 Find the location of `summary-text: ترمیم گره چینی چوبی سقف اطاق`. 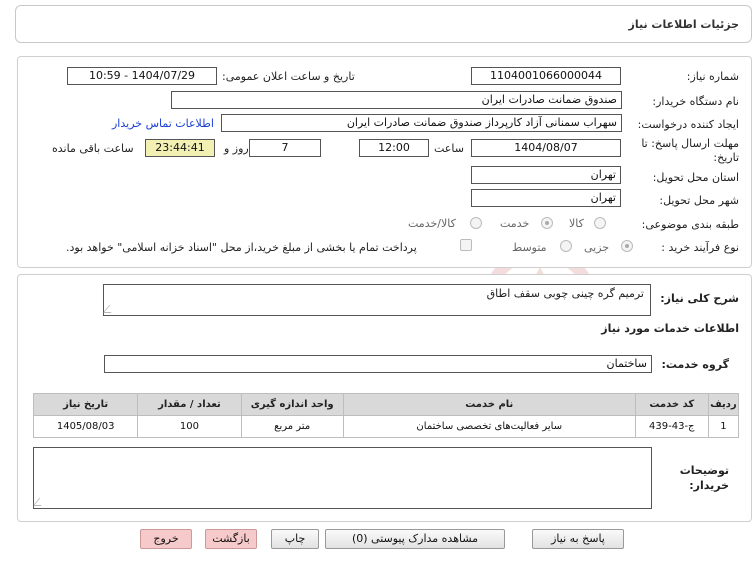

summary-text: ترمیم گره چینی چوبی سقف اطاق is located at coordinates (565, 293).